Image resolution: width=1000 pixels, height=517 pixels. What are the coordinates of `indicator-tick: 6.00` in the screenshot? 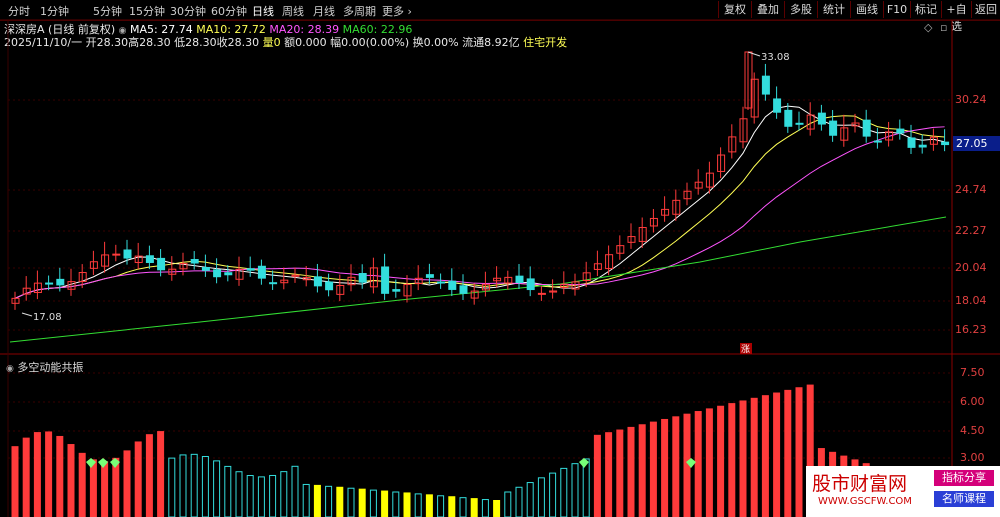 It's located at (972, 401).